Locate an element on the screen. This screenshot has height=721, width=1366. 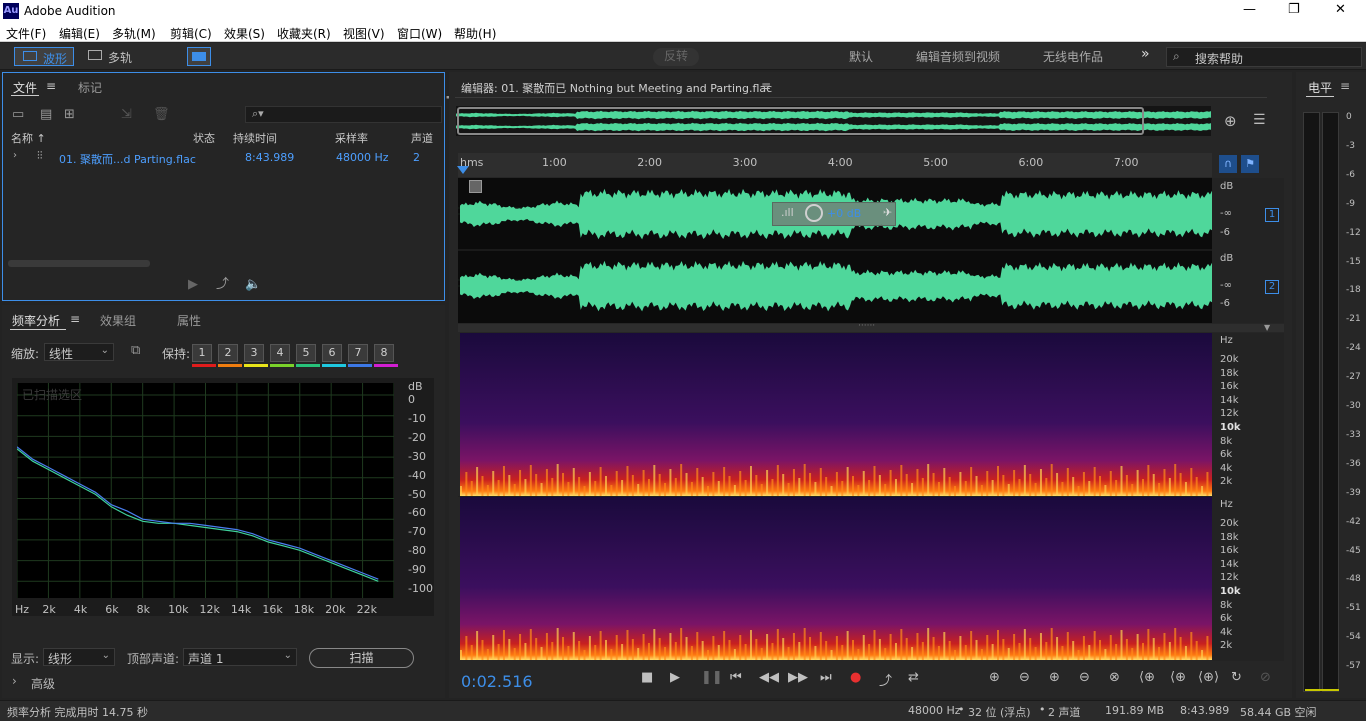
keep-slot-7: 7 is located at coordinates (358, 353).